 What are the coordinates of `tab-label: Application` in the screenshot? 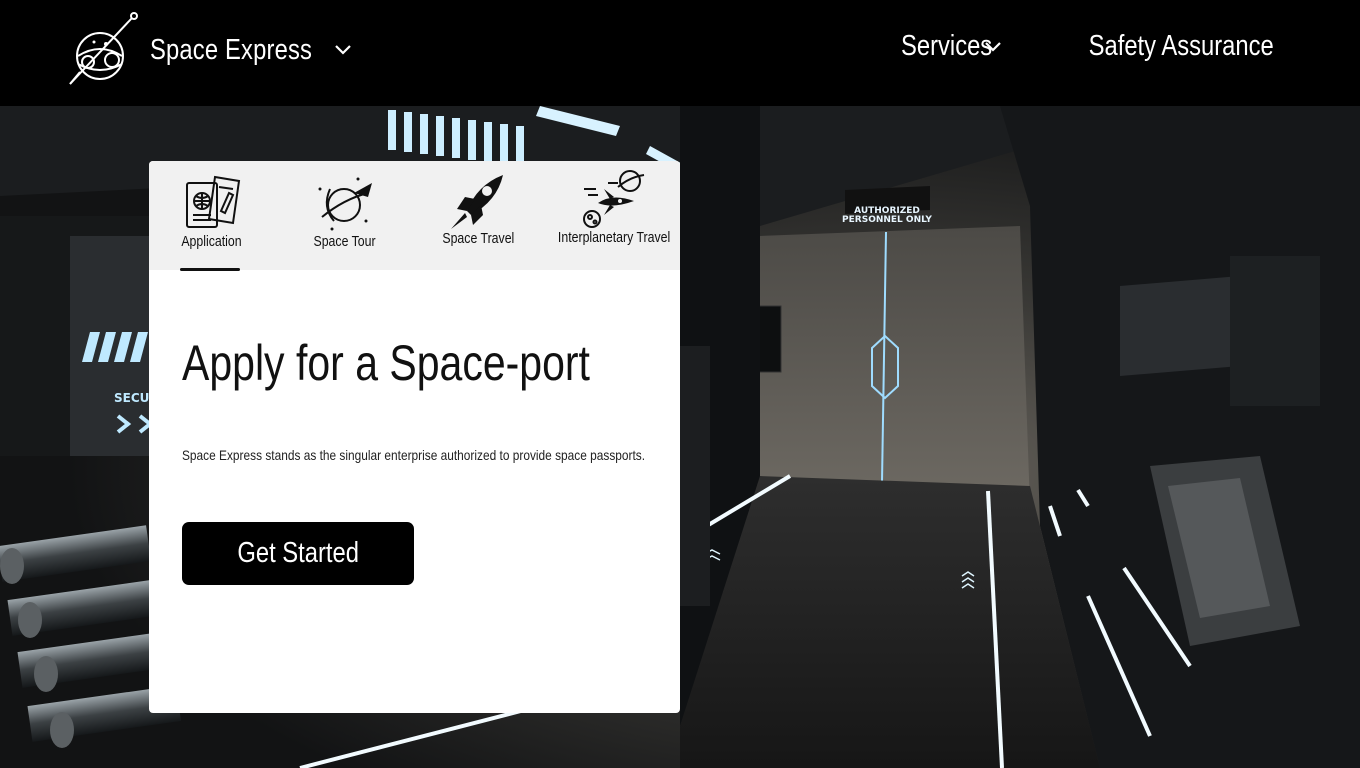 It's located at (211, 242).